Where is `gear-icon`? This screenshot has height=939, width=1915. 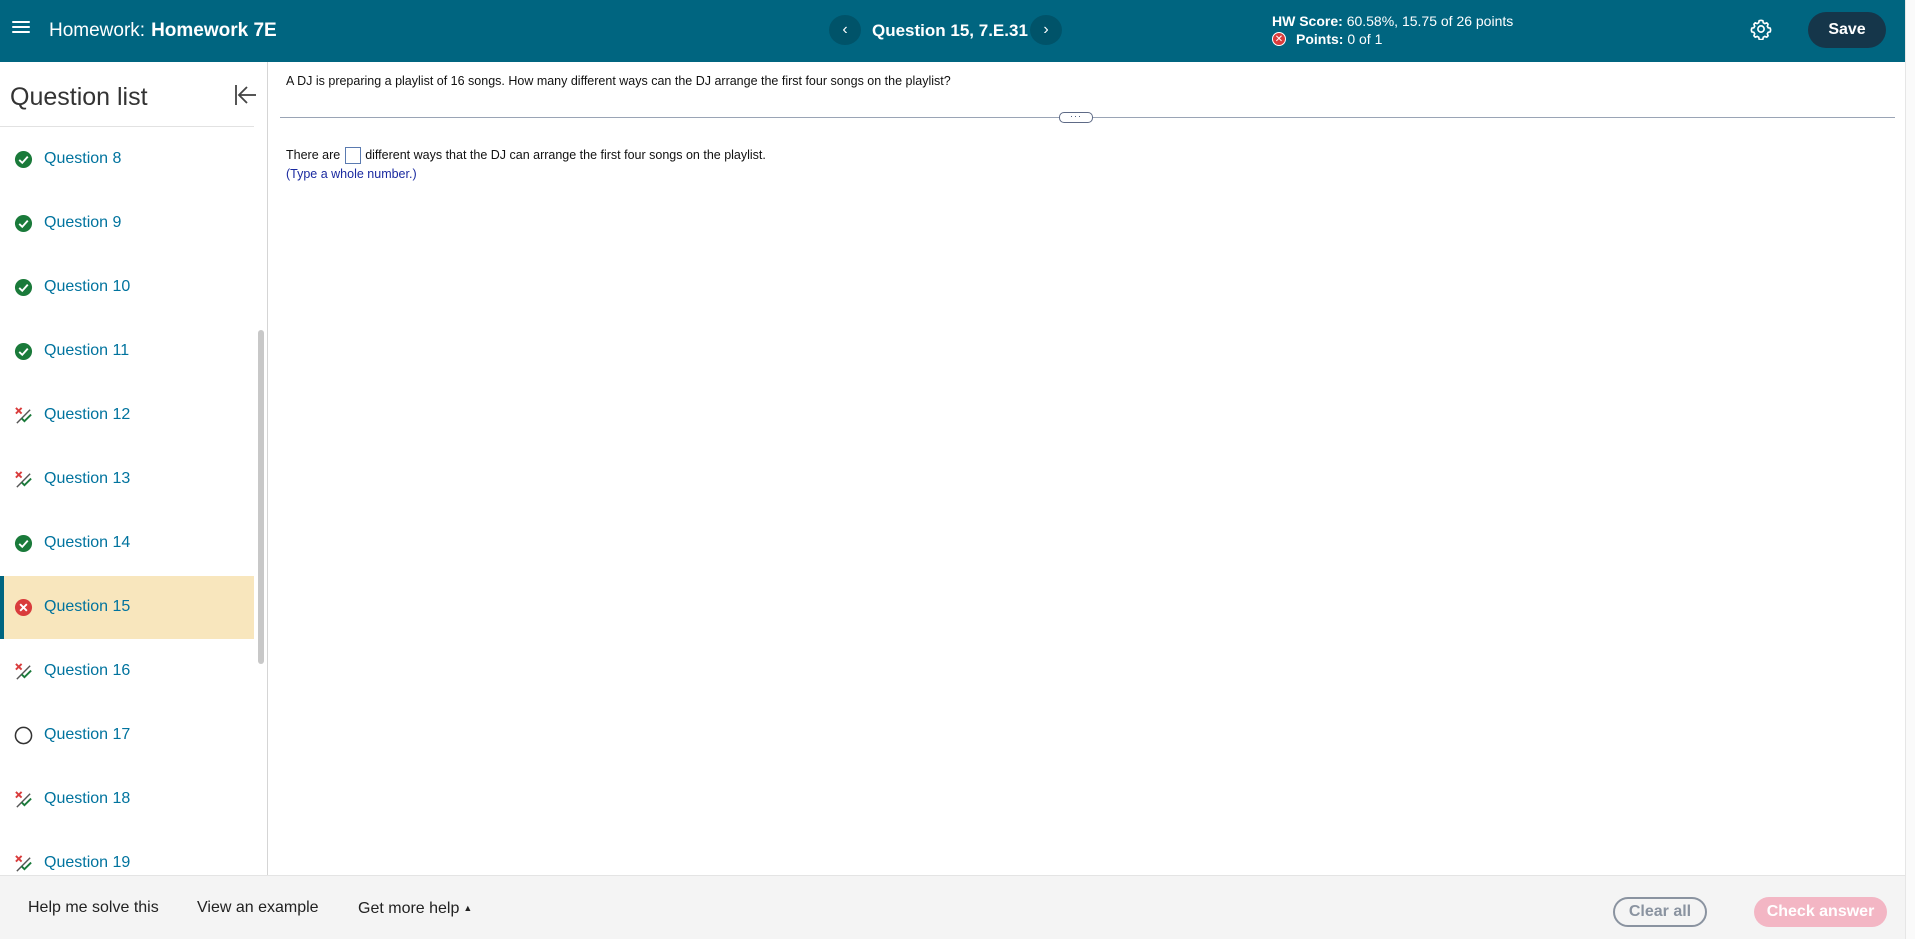
gear-icon is located at coordinates (1761, 29).